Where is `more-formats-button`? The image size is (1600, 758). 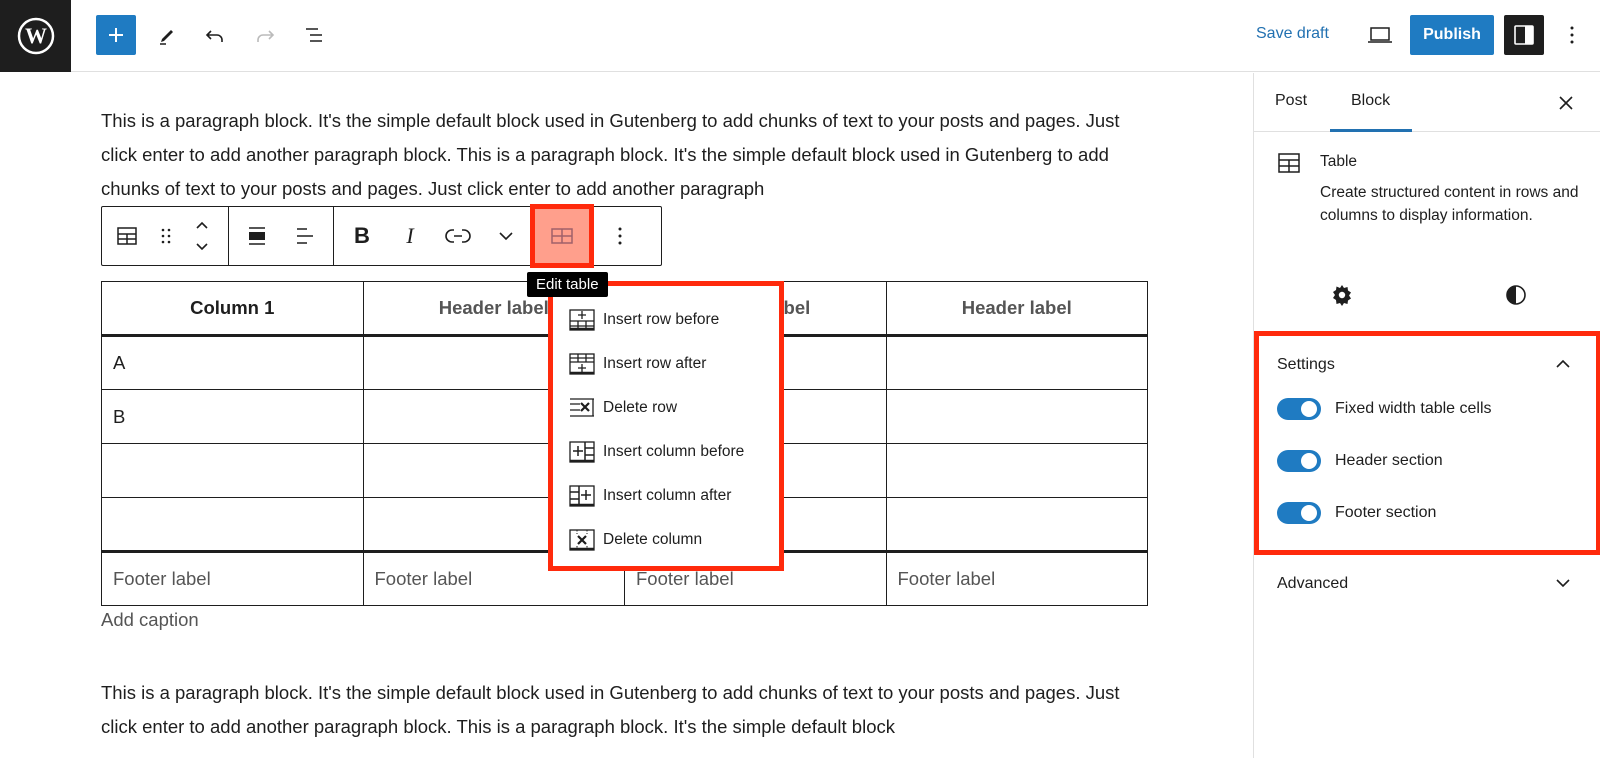 more-formats-button is located at coordinates (506, 236).